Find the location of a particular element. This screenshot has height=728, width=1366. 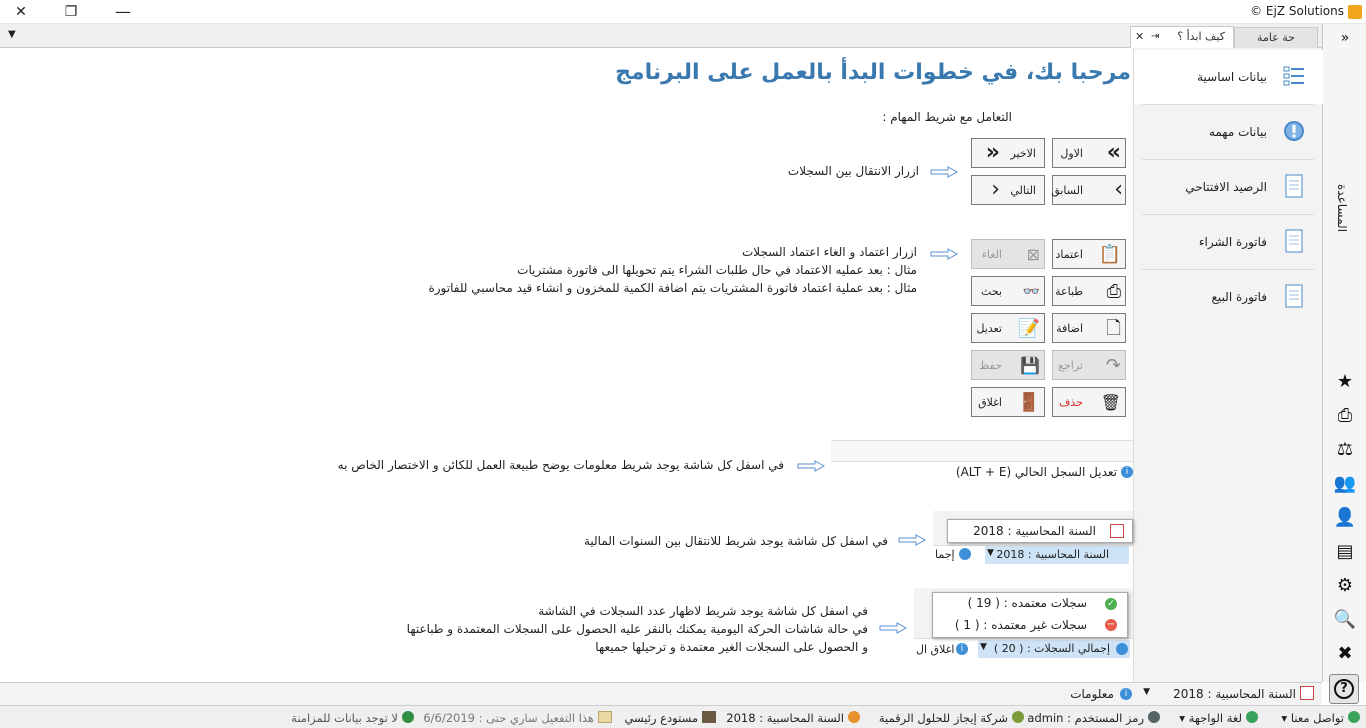

double-chevron-right-icon: » is located at coordinates (1113, 152).